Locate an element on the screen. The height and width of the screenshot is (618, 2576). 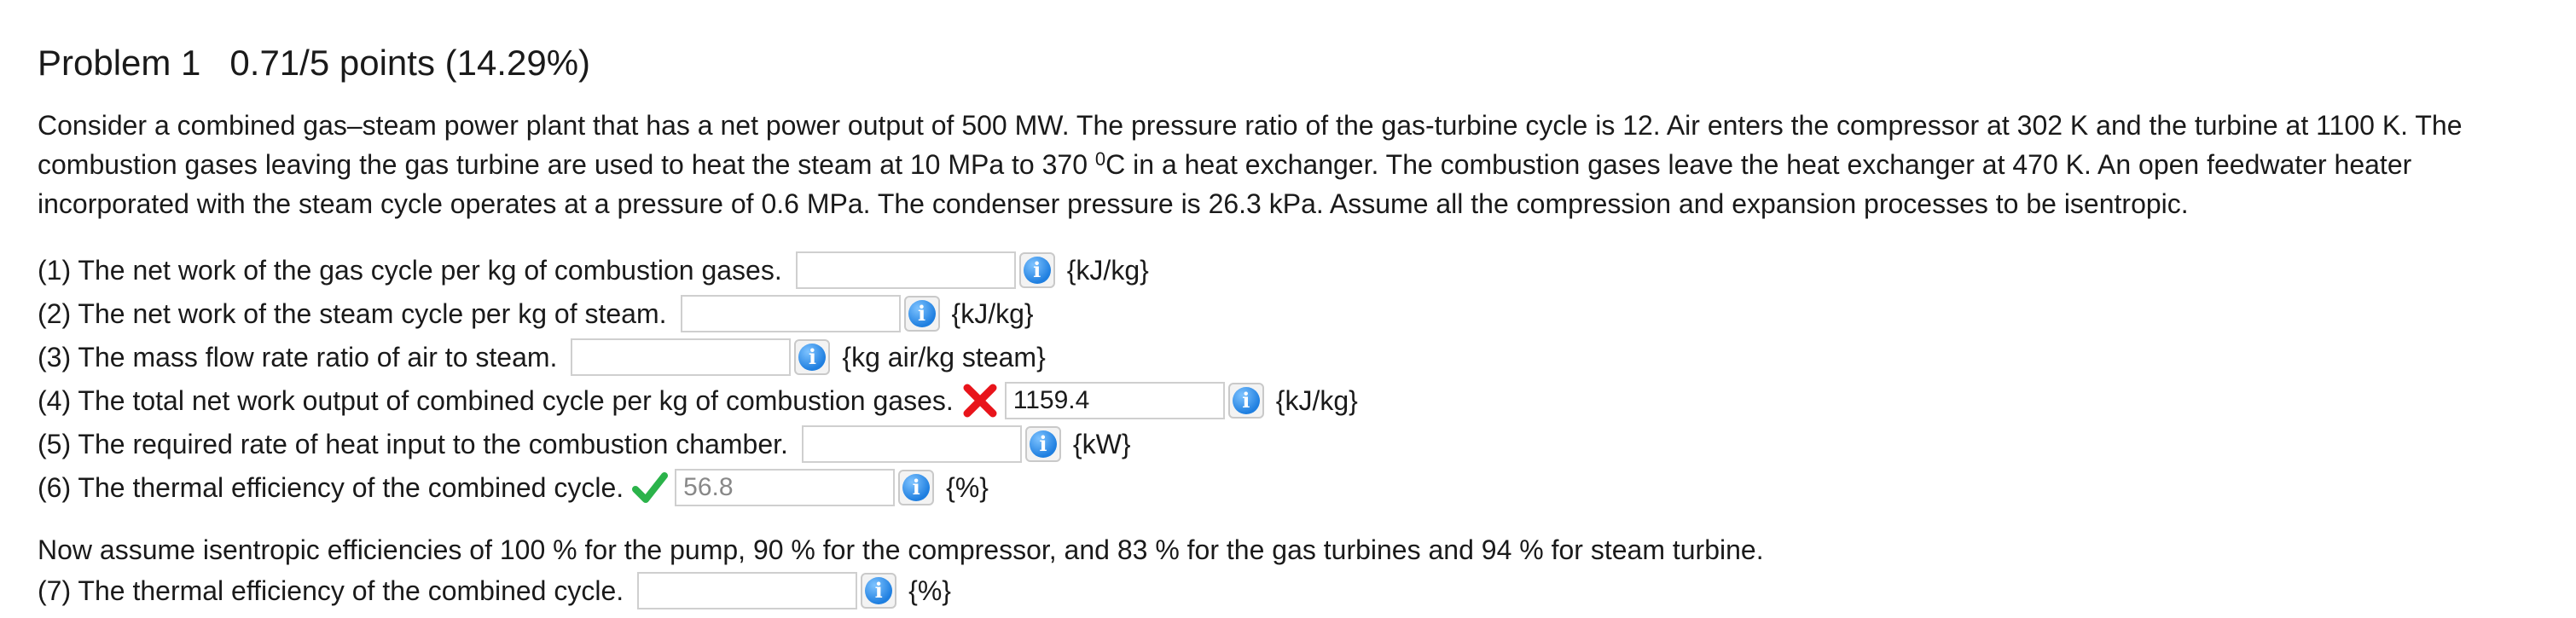
points-score: 0.71/5 points (14.29%) is located at coordinates (410, 63).